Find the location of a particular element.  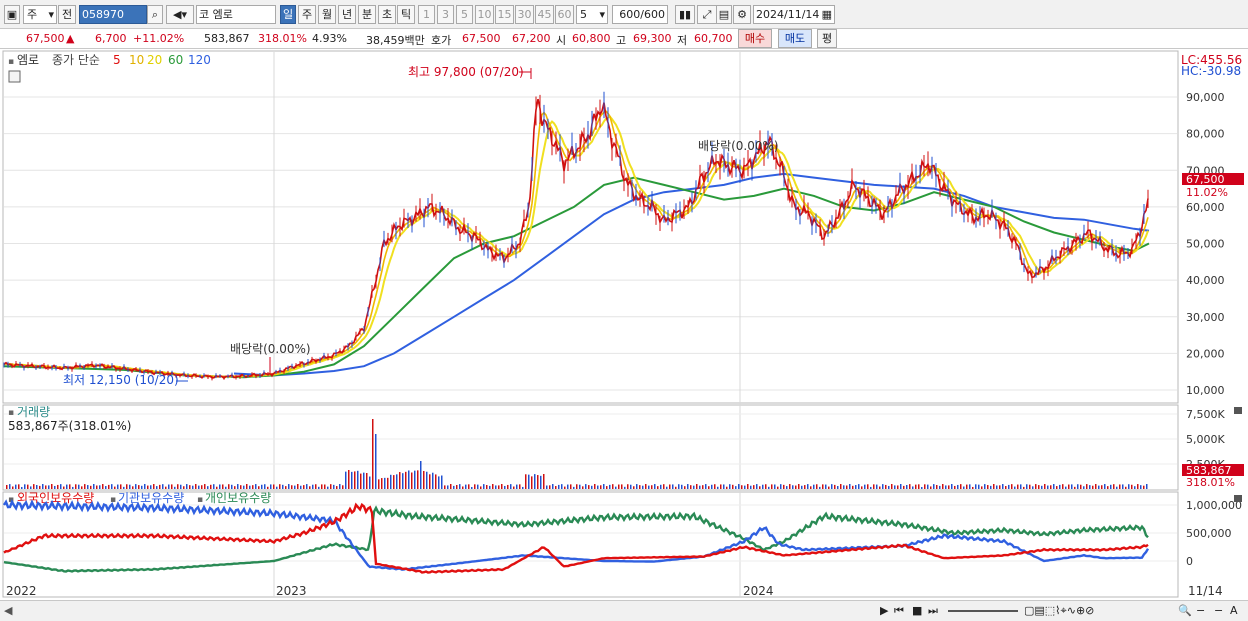

period-month: 월 is located at coordinates (327, 14).